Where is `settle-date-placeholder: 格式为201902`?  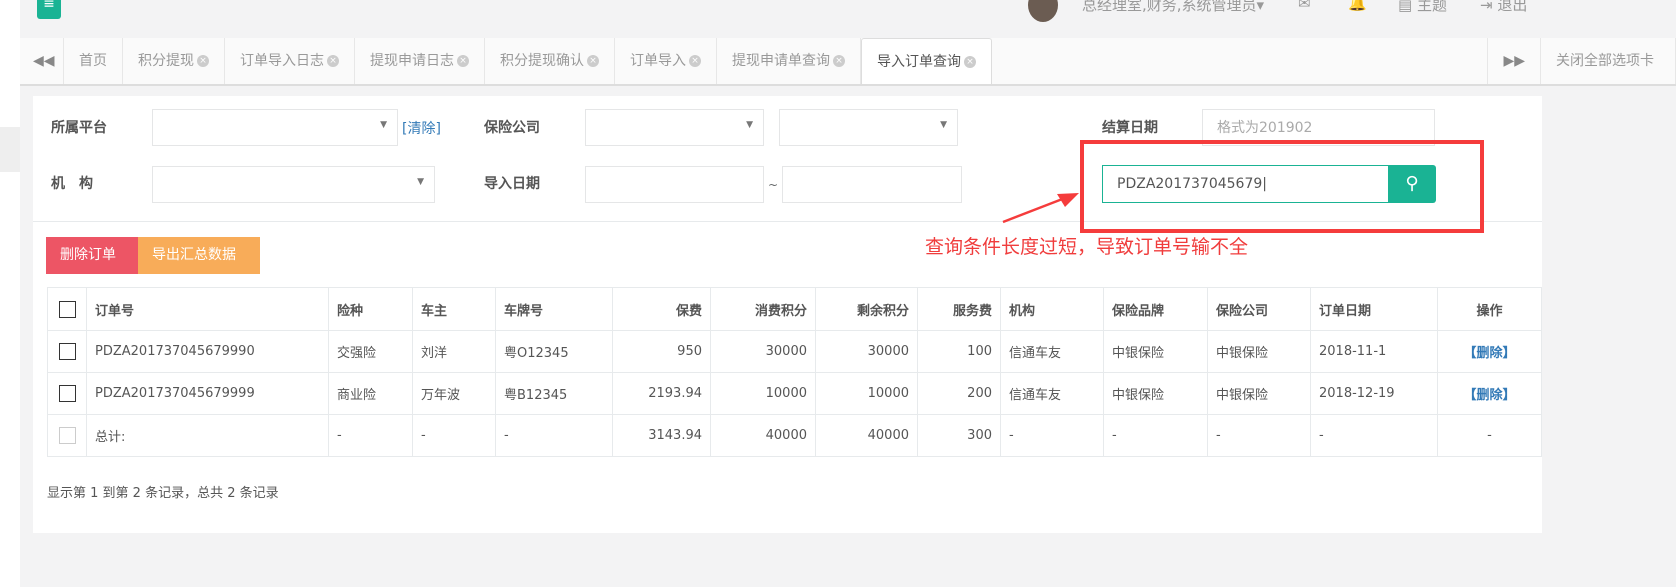 settle-date-placeholder: 格式为201902 is located at coordinates (1265, 128).